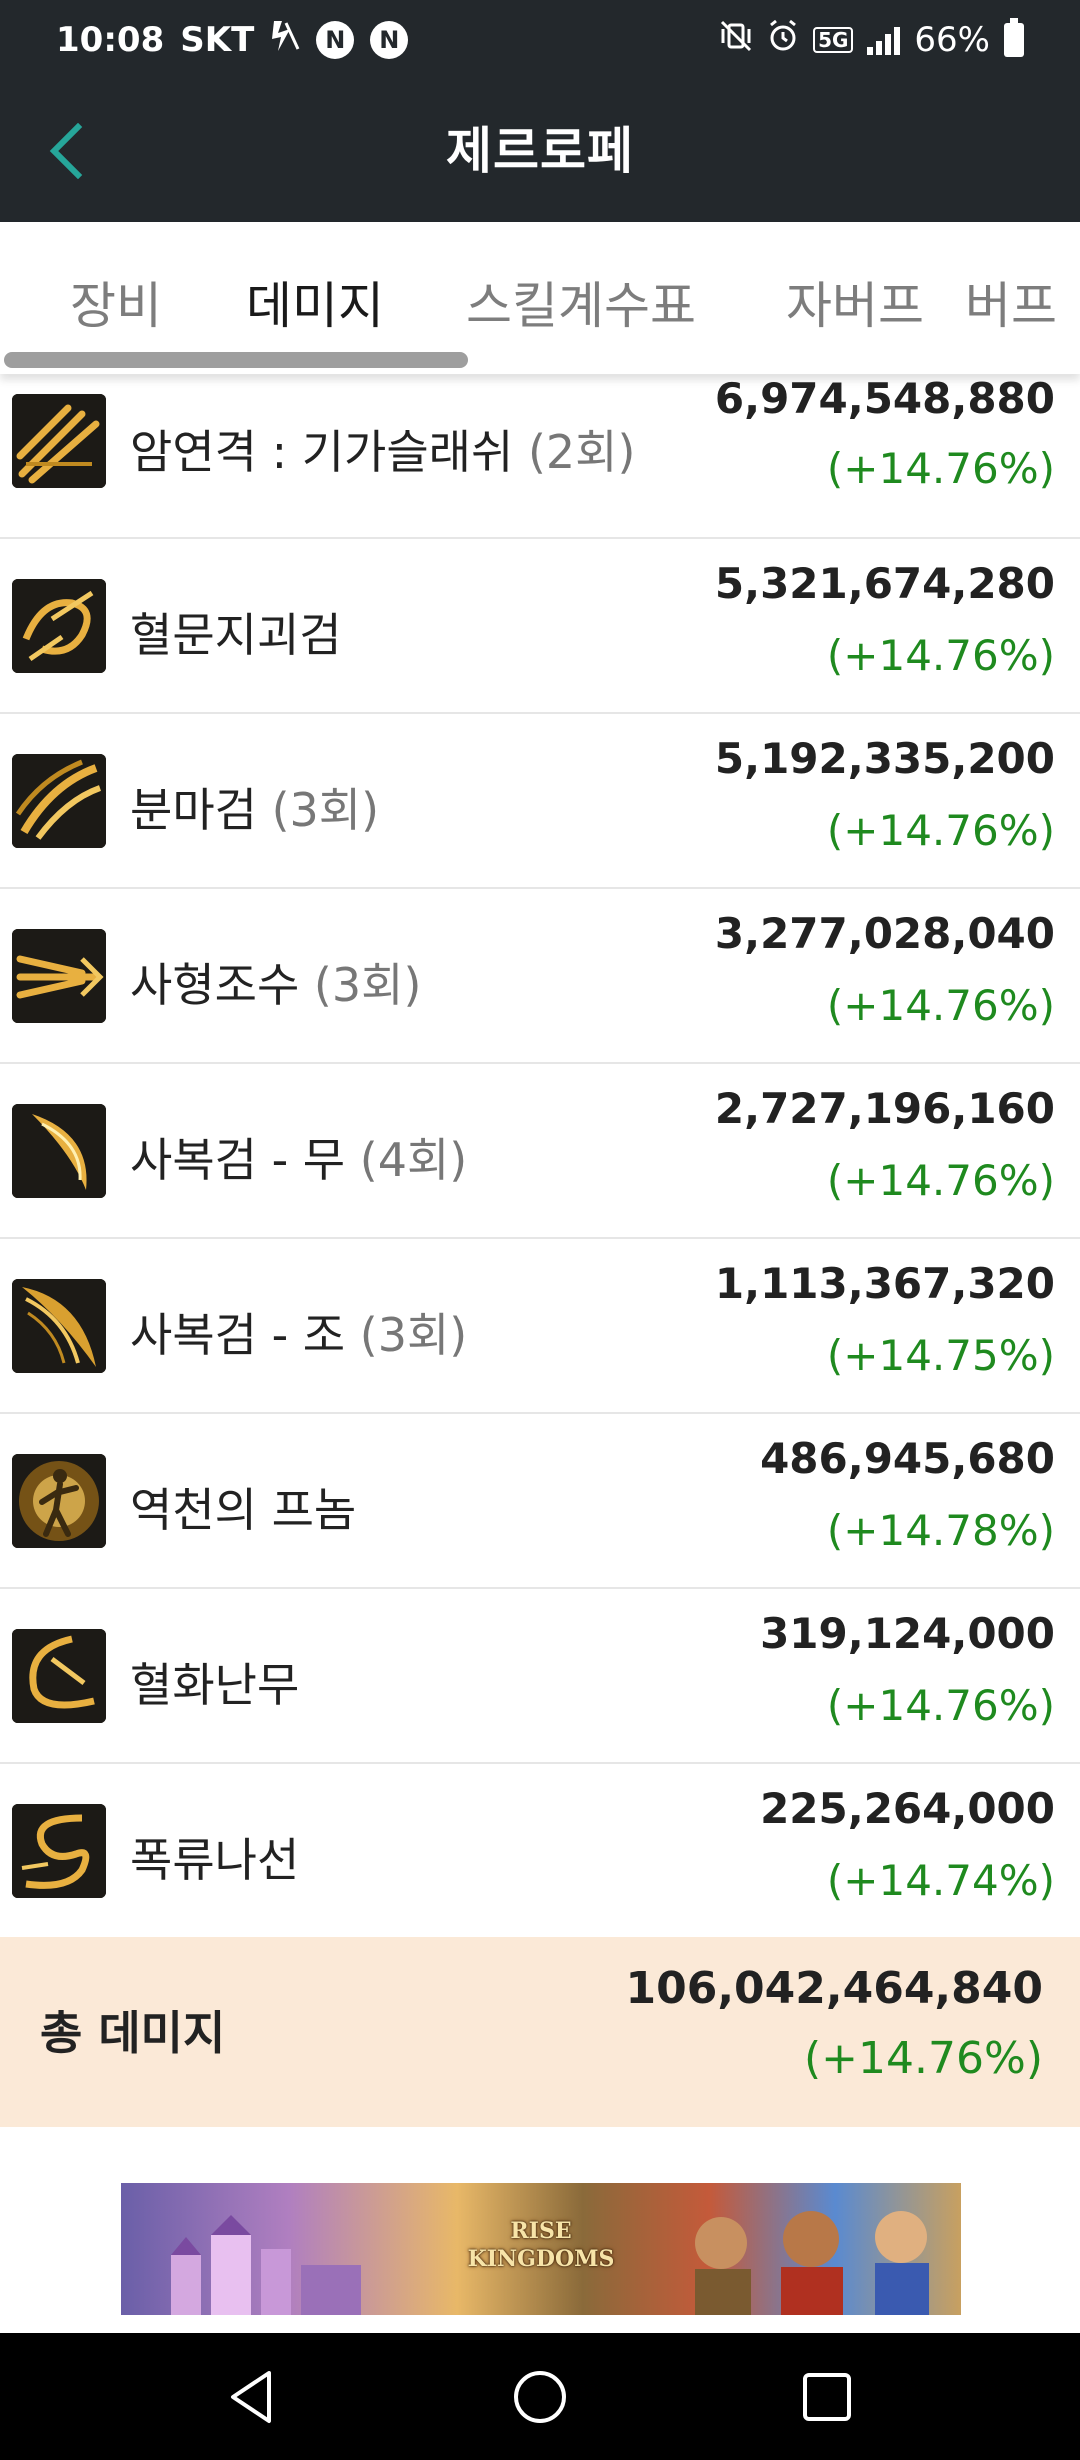 This screenshot has width=1080, height=2460. I want to click on crescent-slash-icon, so click(59, 1151).